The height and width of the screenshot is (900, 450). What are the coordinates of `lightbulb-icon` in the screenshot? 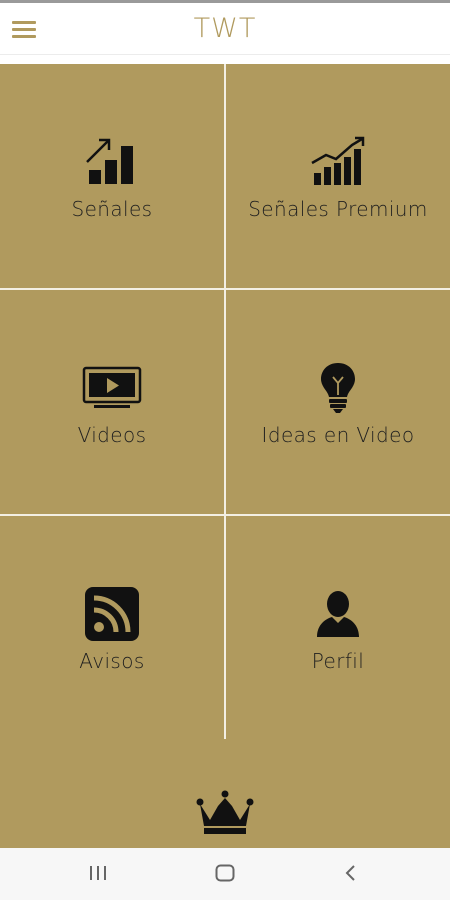 It's located at (338, 388).